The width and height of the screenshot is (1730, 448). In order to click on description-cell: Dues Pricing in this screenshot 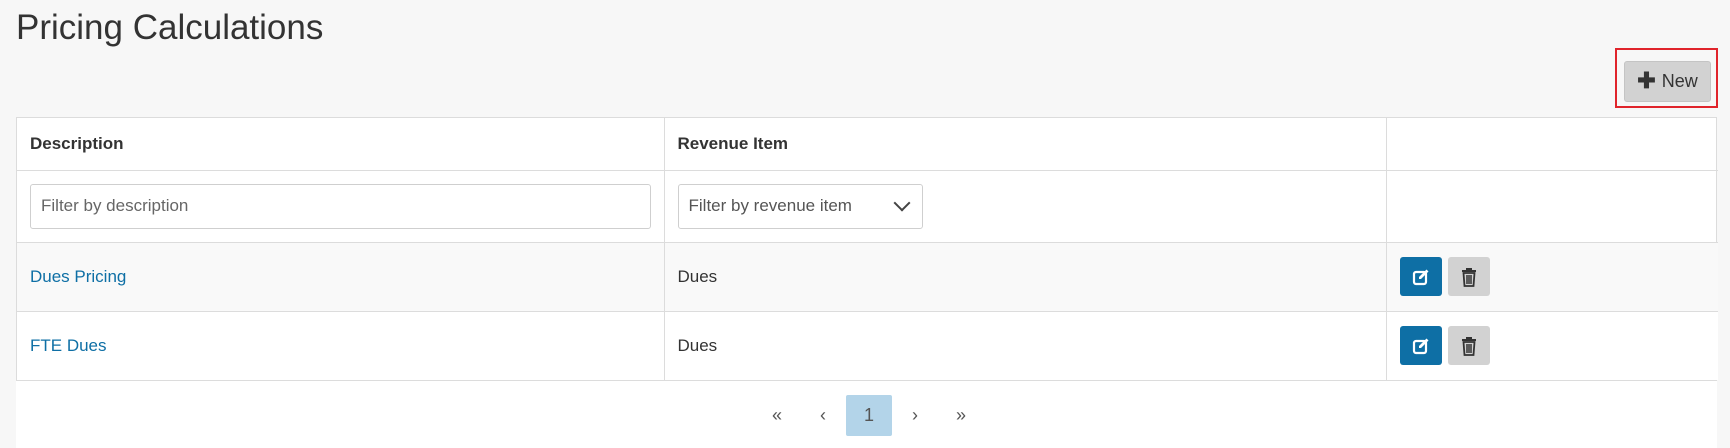, I will do `click(341, 277)`.